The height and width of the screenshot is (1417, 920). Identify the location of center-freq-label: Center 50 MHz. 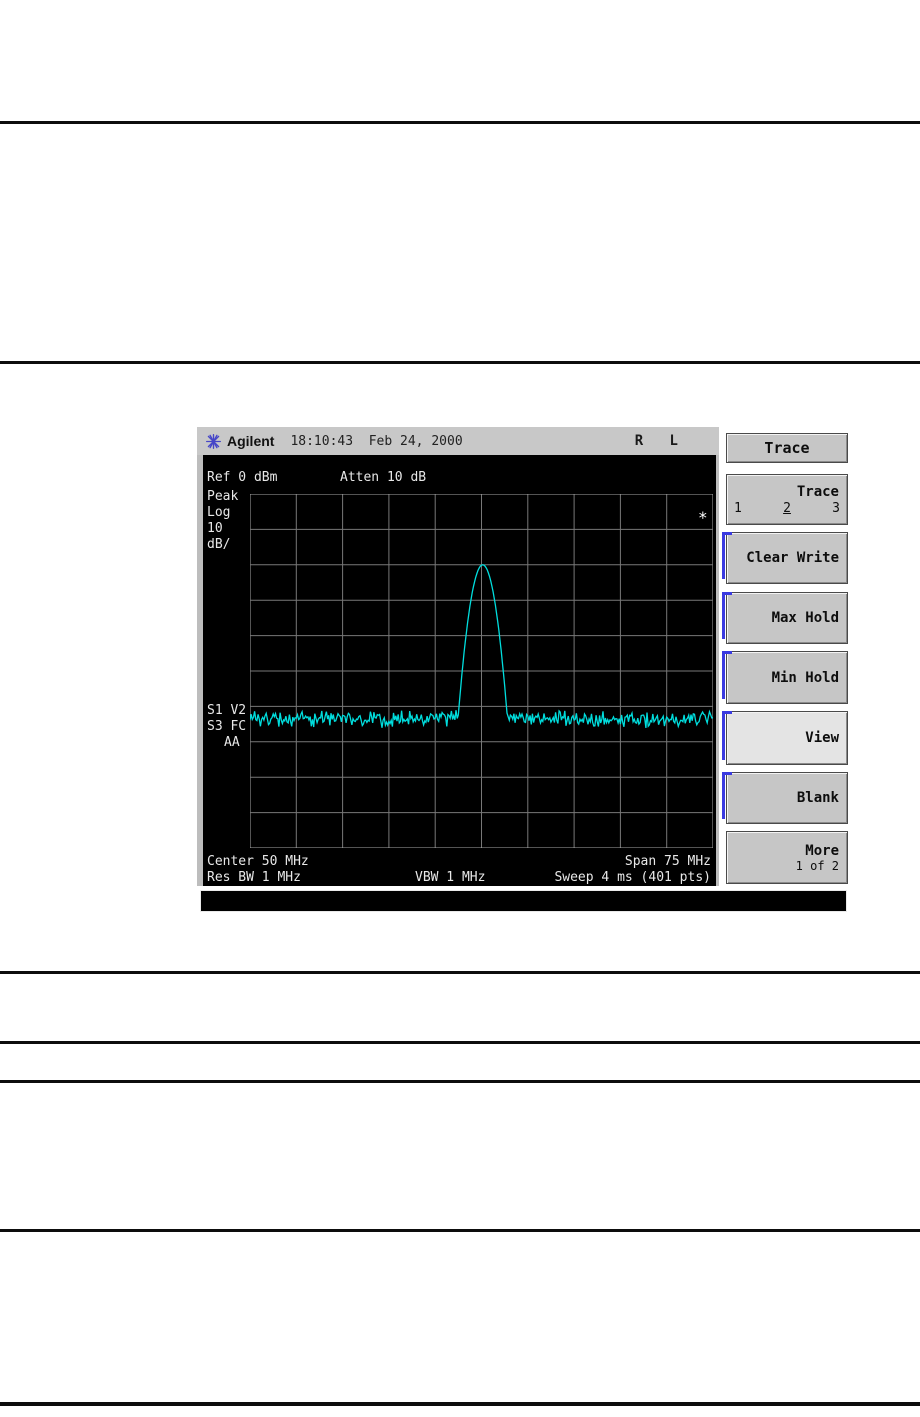
(258, 861).